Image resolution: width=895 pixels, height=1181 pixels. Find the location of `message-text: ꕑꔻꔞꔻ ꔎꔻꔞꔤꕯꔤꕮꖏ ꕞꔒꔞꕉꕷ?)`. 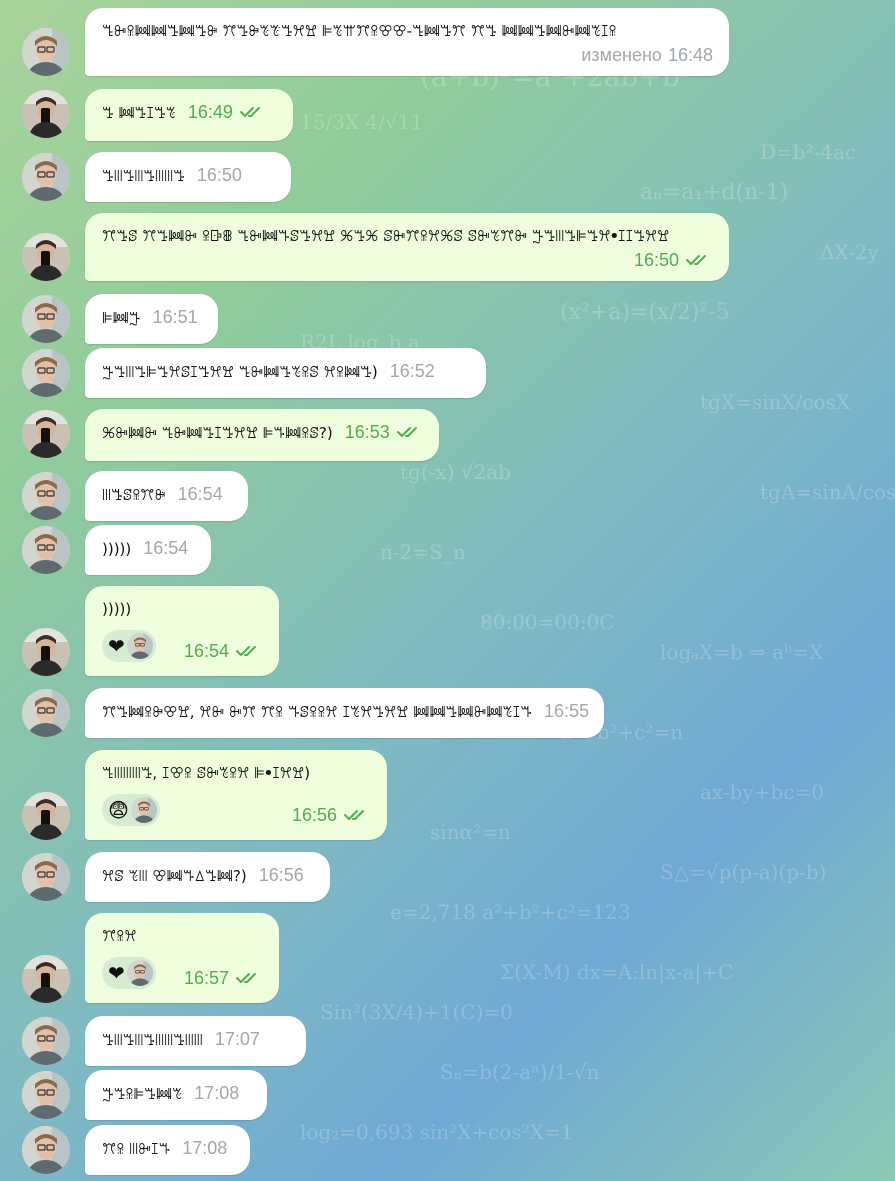

message-text: ꕑꔻꔞꔻ ꔎꔻꔞꔤꕯꔤꕮꖏ ꕞꔒꔞꕉꕷ?) is located at coordinates (217, 433).